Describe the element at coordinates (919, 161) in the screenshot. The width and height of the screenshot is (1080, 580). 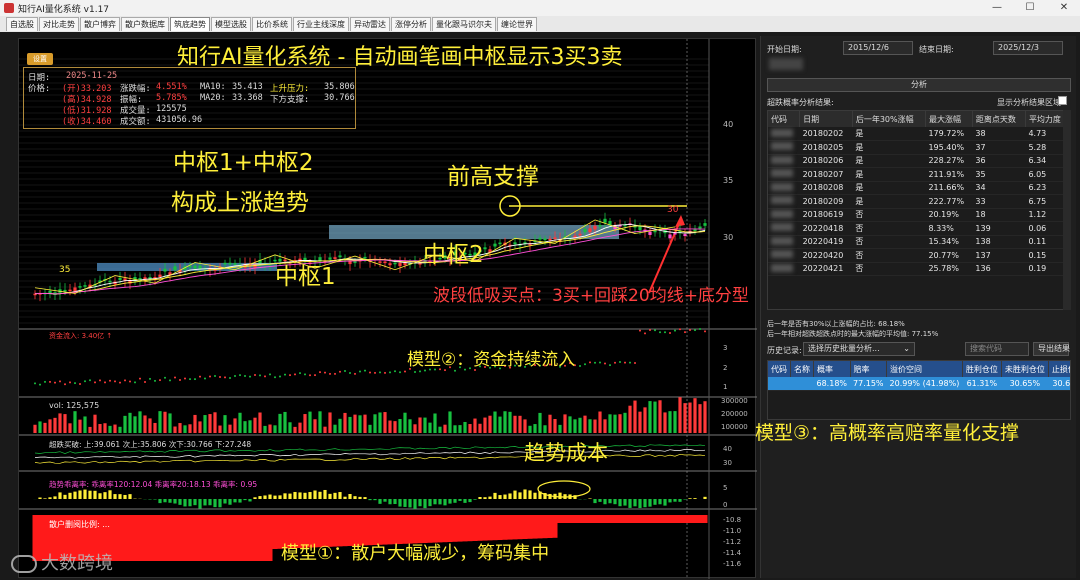
I see `table-row: 20180206 是 228.27% 36 6.34` at that location.